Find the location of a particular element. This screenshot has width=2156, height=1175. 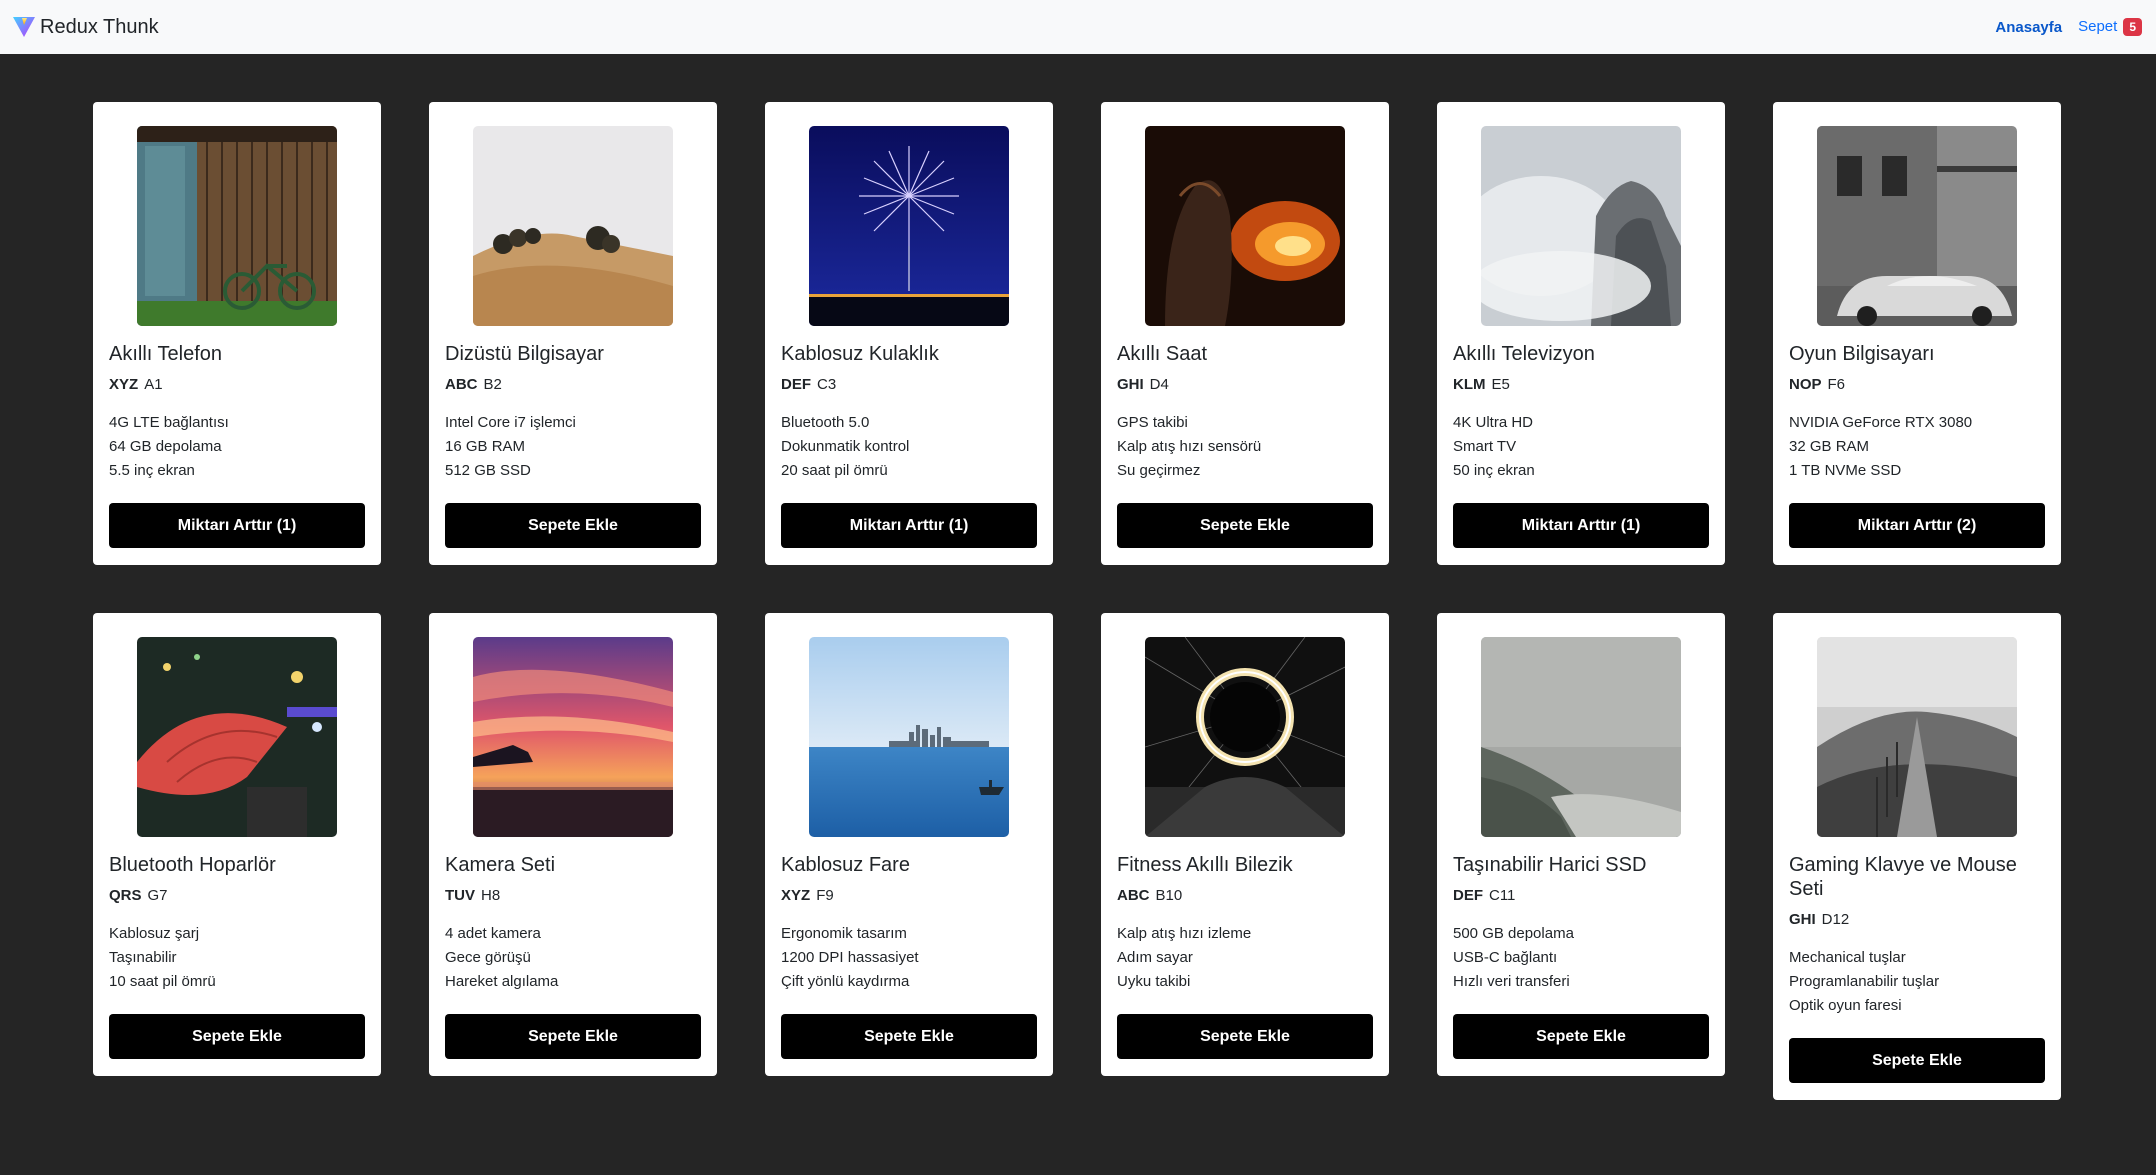

product-brand: TUV is located at coordinates (460, 895).